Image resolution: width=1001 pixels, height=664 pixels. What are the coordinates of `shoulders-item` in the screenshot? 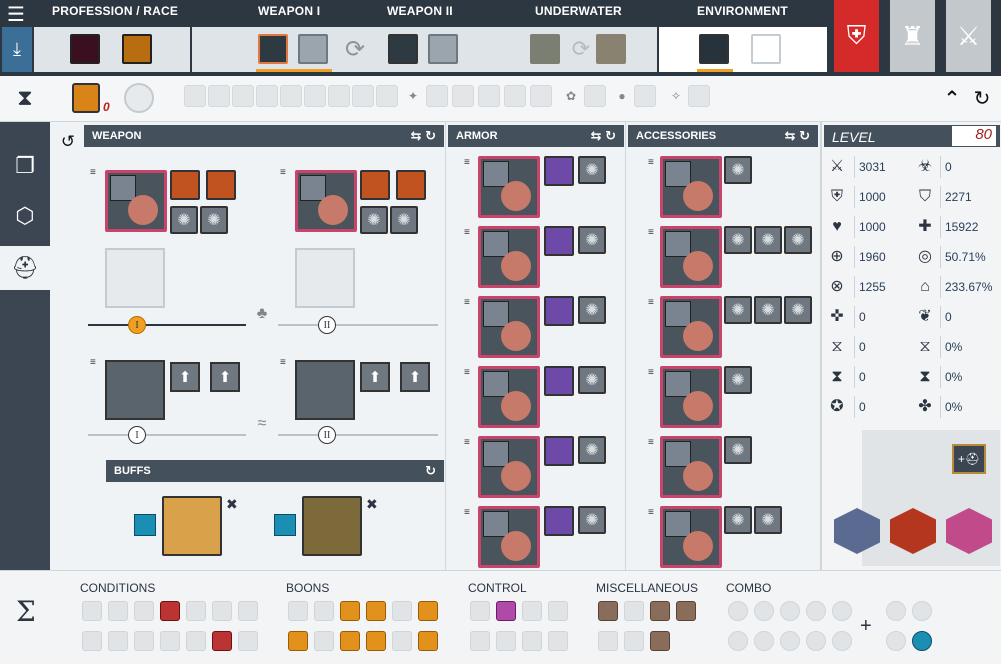 It's located at (509, 257).